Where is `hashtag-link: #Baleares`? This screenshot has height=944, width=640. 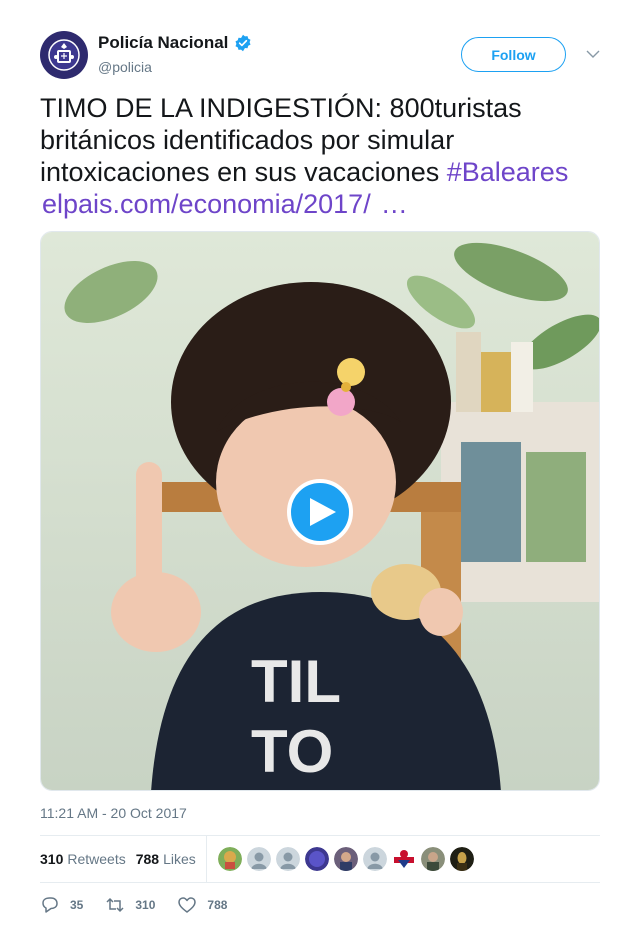 hashtag-link: #Baleares is located at coordinates (508, 172).